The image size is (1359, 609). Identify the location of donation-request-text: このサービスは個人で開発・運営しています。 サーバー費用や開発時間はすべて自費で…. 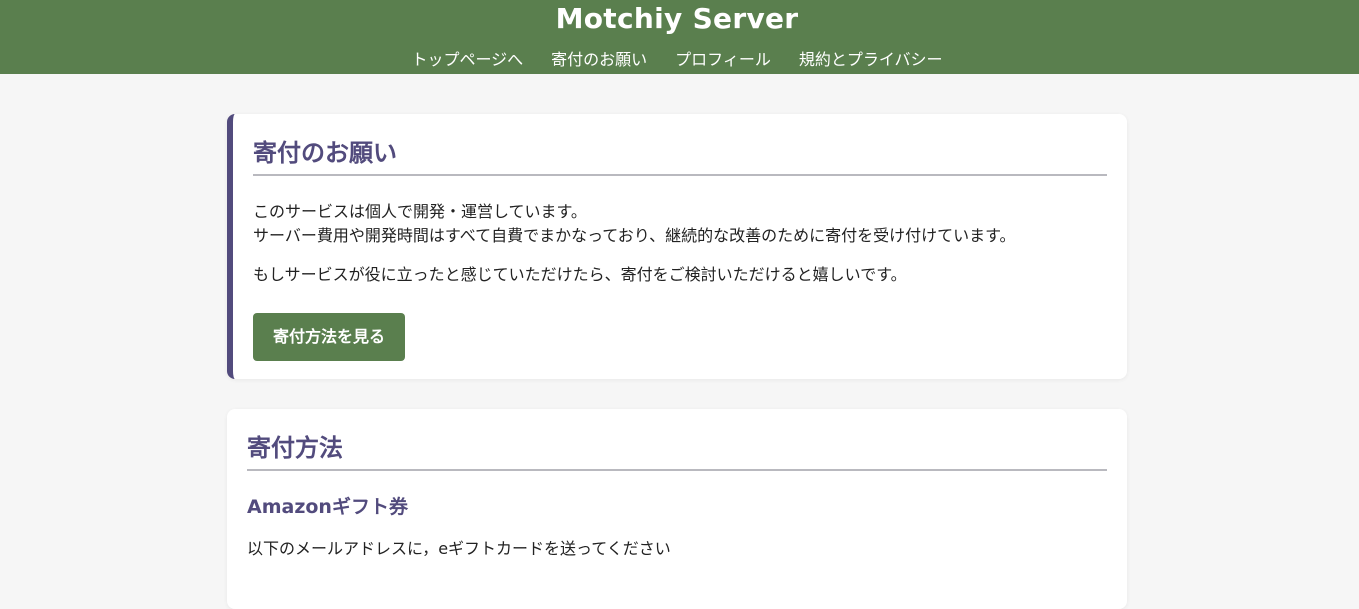
(680, 224).